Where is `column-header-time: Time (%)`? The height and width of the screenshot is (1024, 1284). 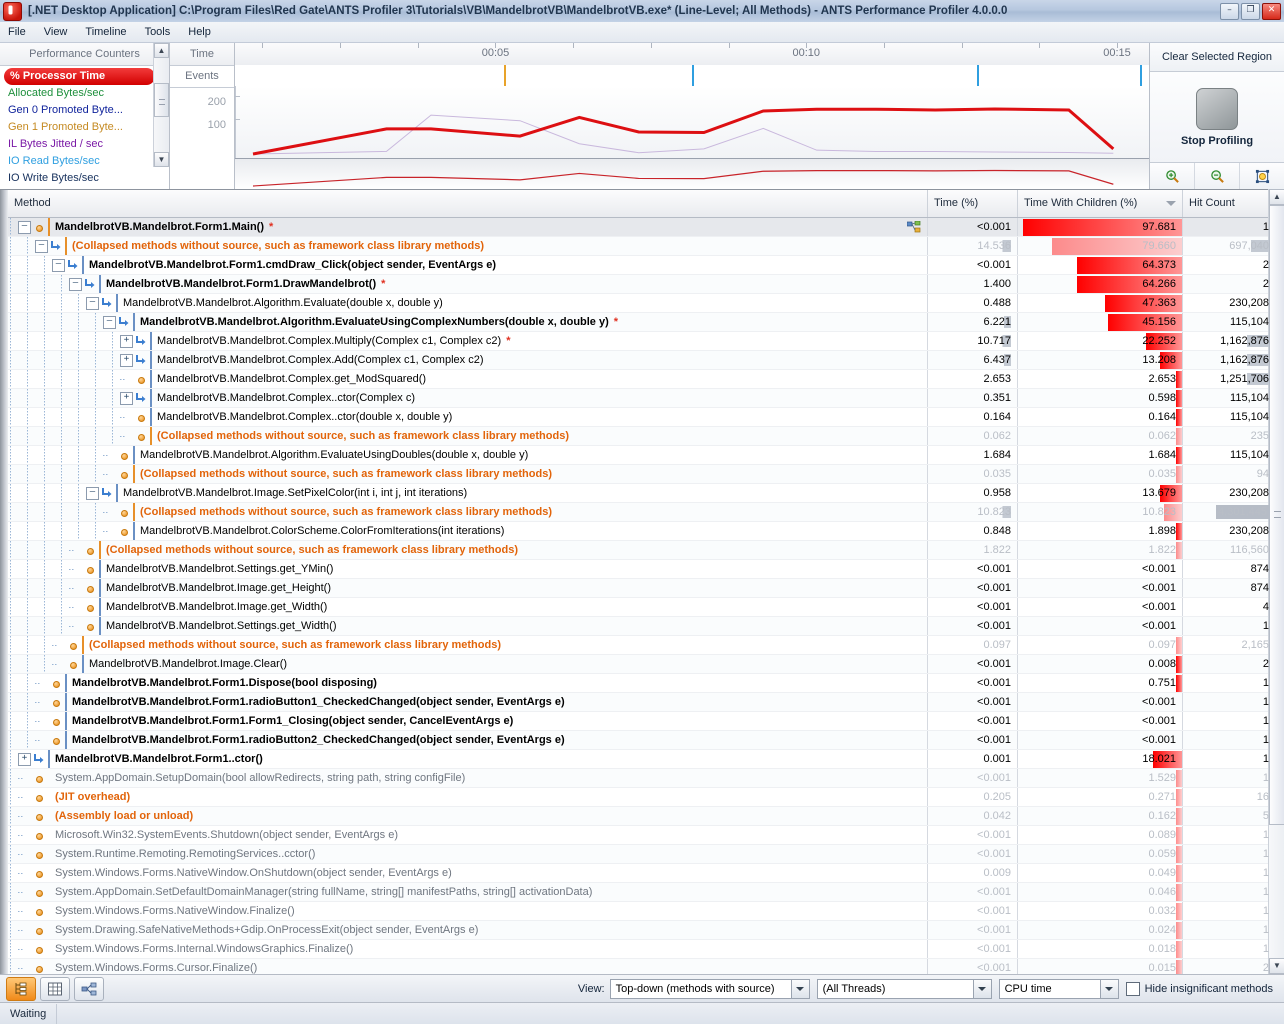
column-header-time: Time (%) is located at coordinates (973, 203).